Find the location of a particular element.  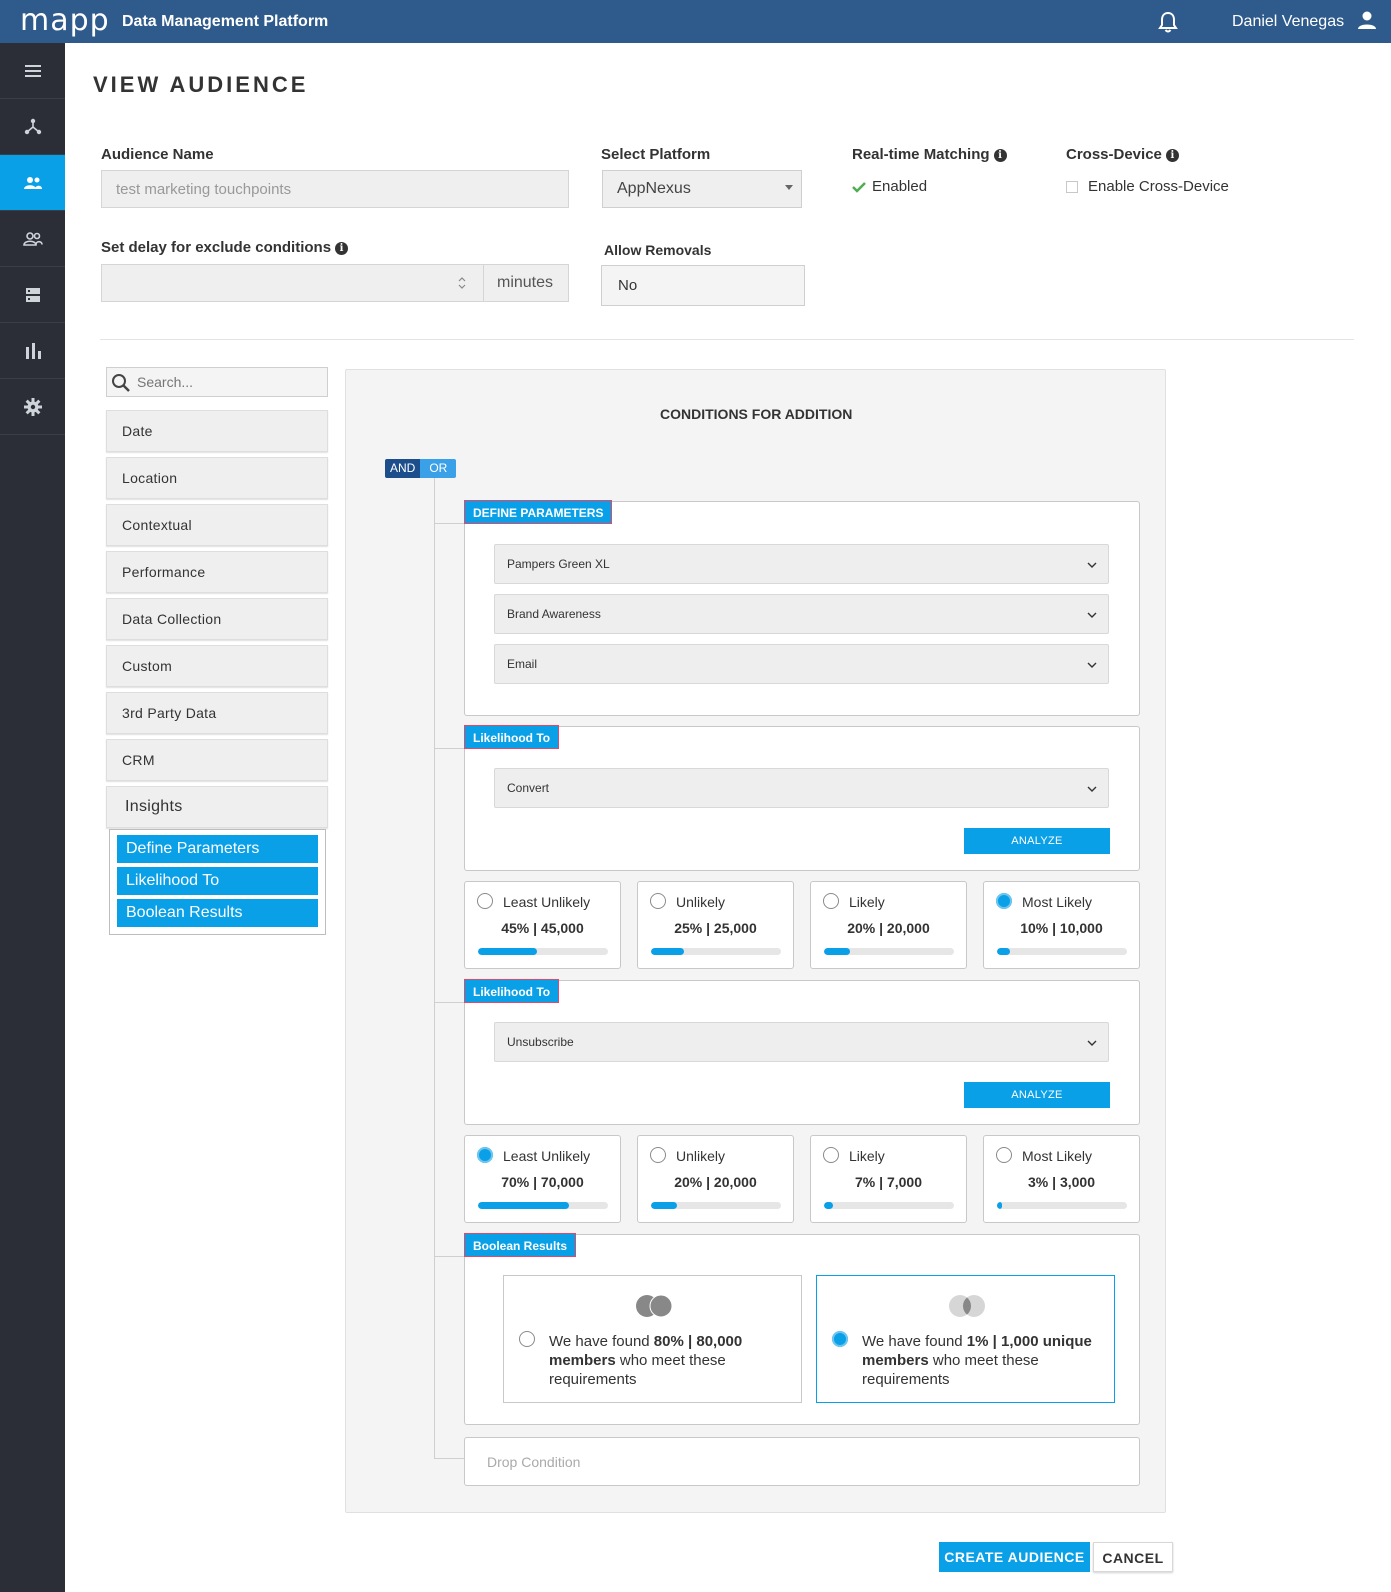

removals-select: No is located at coordinates (703, 285).